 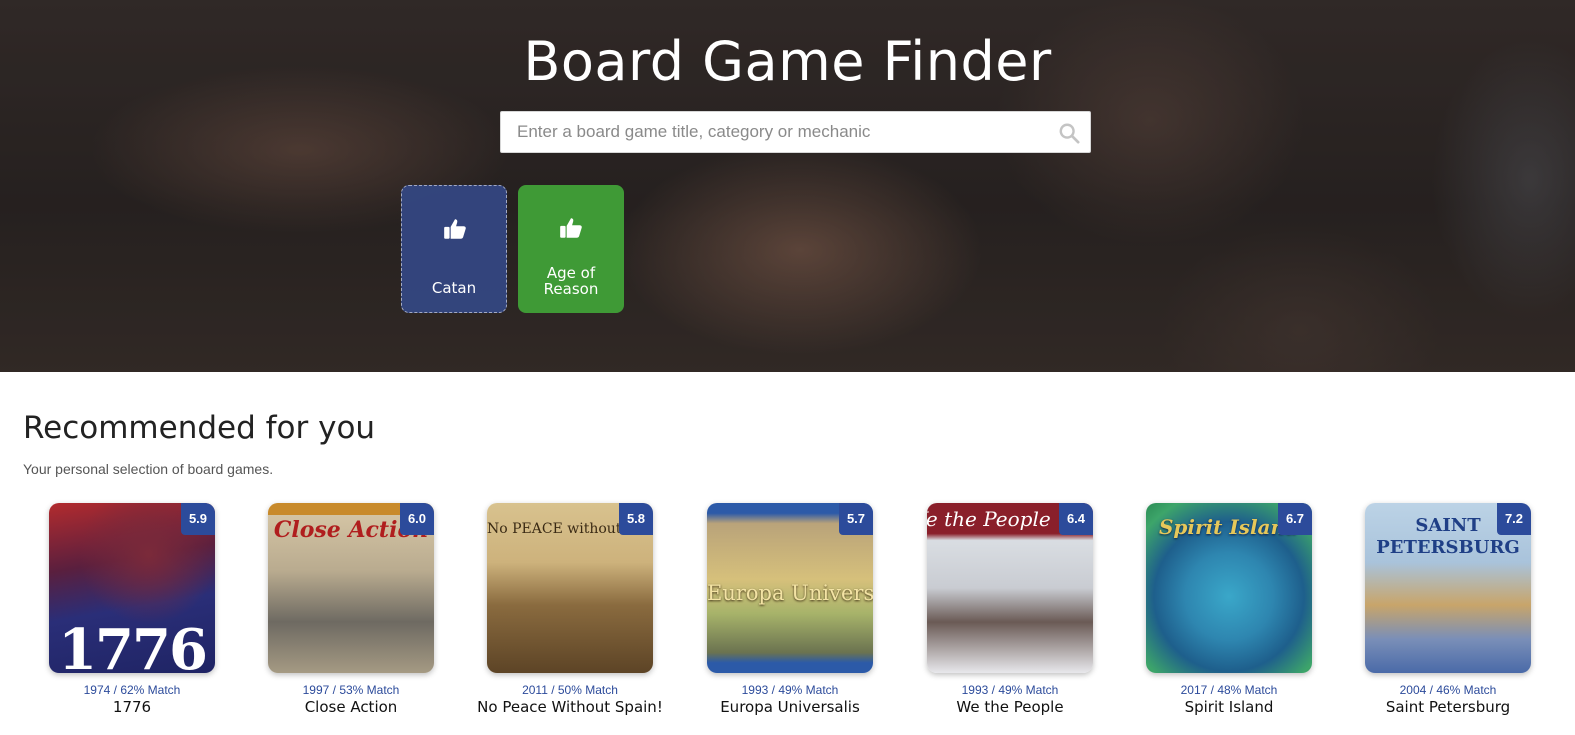 What do you see at coordinates (132, 690) in the screenshot?
I see `game-meta: 1974 / 62% Match` at bounding box center [132, 690].